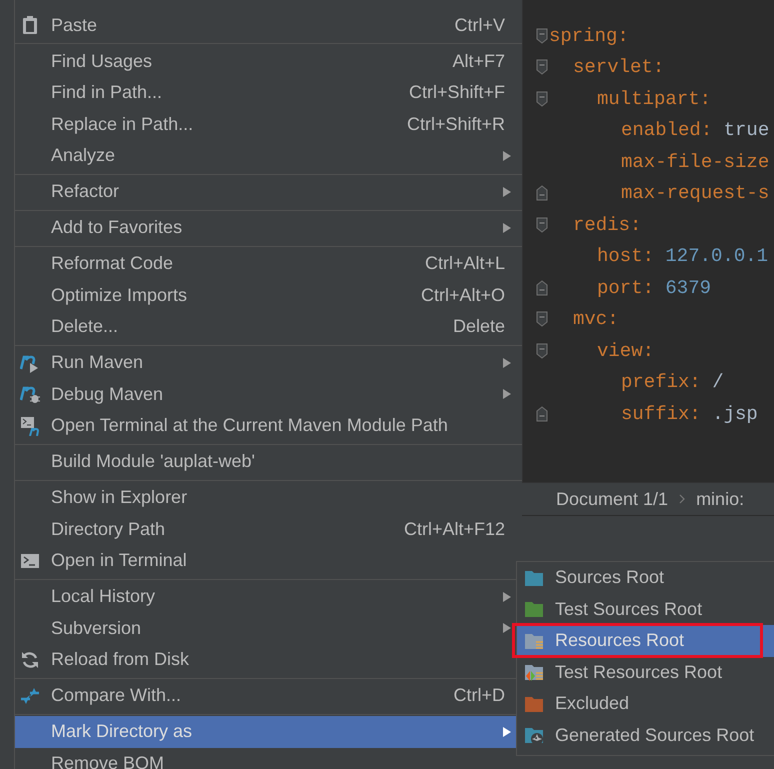 The width and height of the screenshot is (774, 769). What do you see at coordinates (747, 130) in the screenshot?
I see `yaml-value: true` at bounding box center [747, 130].